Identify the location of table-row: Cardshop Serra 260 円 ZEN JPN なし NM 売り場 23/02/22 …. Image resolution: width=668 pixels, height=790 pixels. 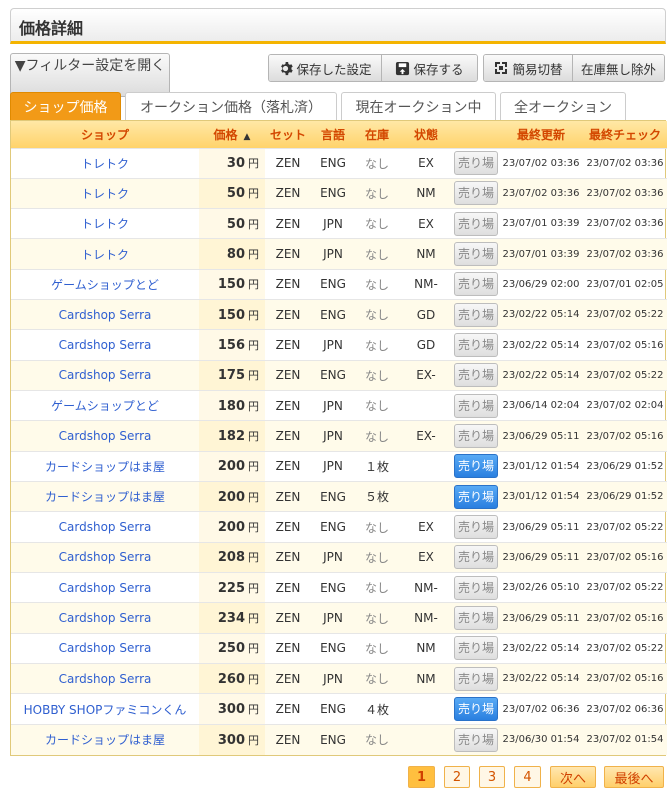
(339, 678).